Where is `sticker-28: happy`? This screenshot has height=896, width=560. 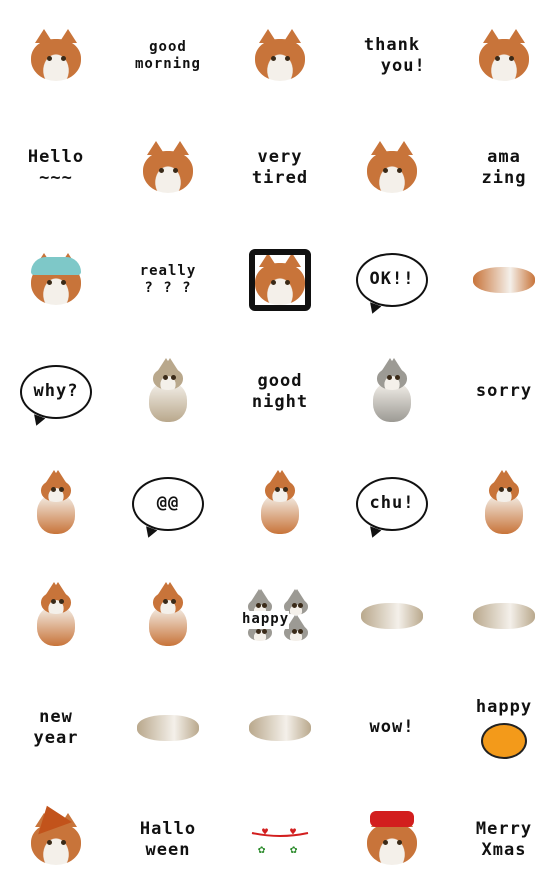 sticker-28: happy is located at coordinates (280, 616).